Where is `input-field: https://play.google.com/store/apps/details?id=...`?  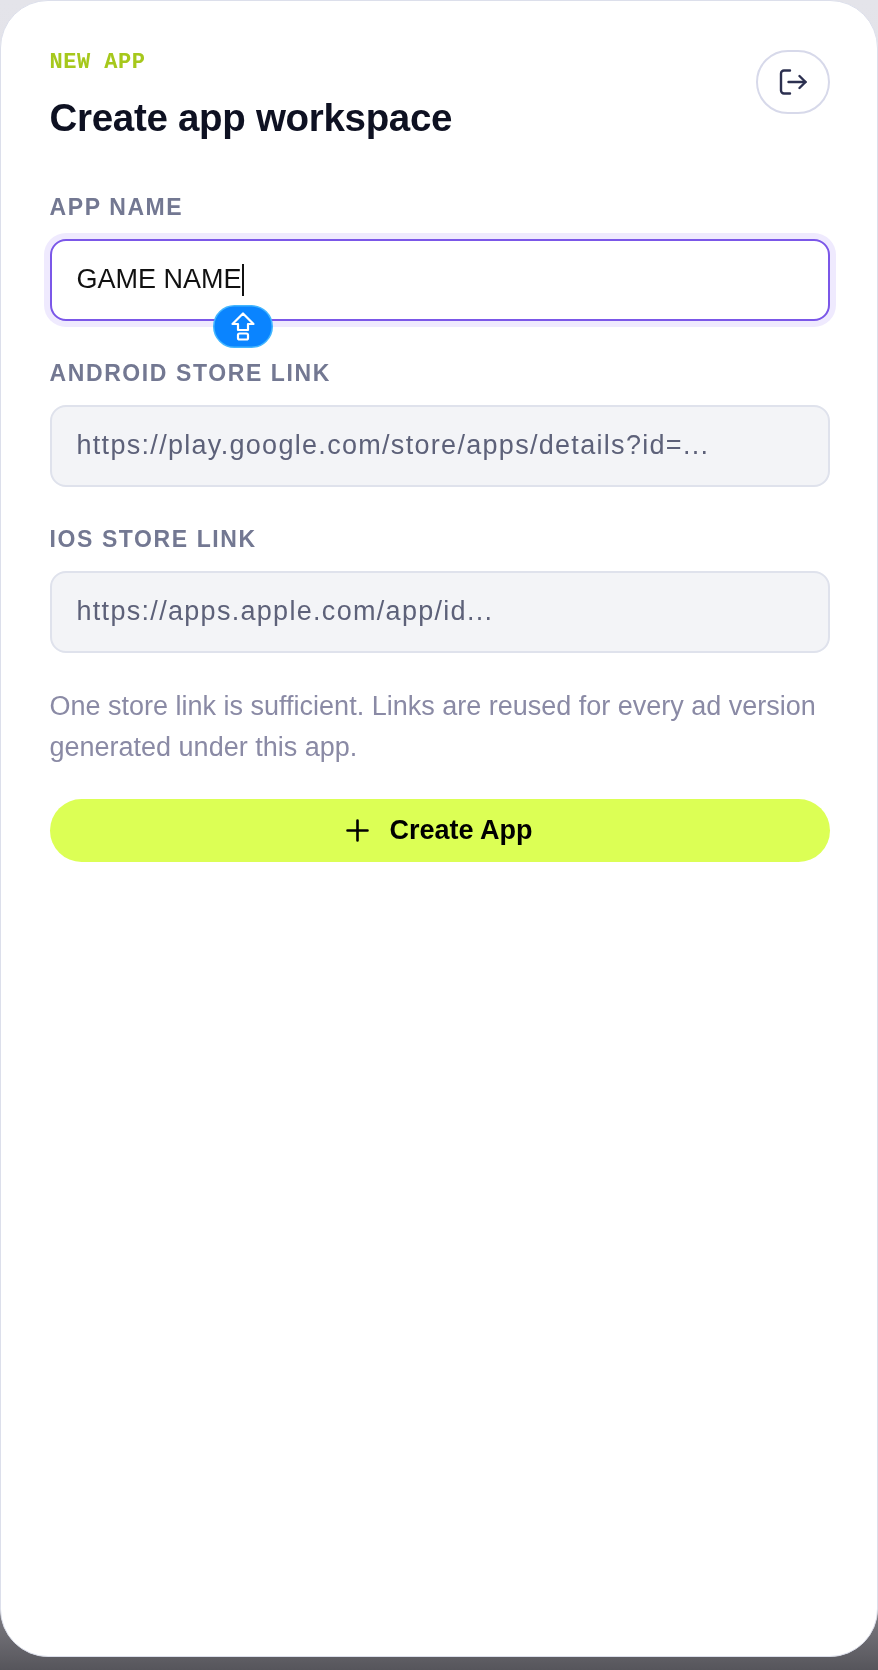
input-field: https://play.google.com/store/apps/details?id=... is located at coordinates (439, 445).